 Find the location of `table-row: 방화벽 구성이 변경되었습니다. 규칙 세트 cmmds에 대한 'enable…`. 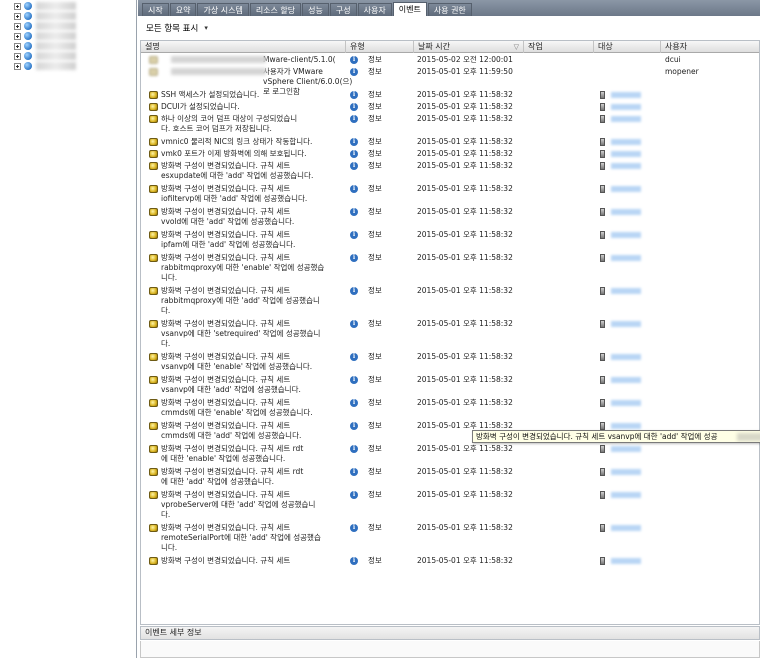

table-row: 방화벽 구성이 변경되었습니다. 규칙 세트 cmmds에 대한 'enable… is located at coordinates (450, 409).